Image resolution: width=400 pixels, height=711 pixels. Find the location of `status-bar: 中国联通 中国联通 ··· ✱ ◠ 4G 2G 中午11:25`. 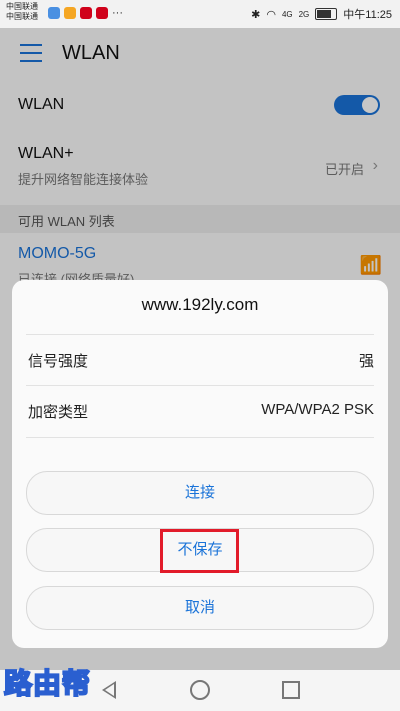

status-bar: 中国联通 中国联通 ··· ✱ ◠ 4G 2G 中午11:25 is located at coordinates (200, 14).